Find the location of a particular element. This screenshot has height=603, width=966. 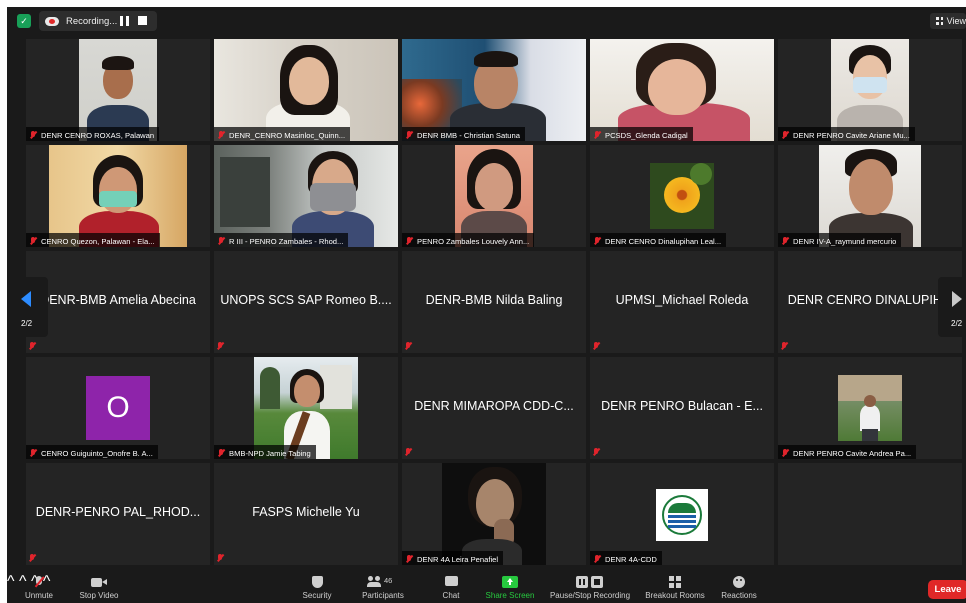

encryption-shield-icon: ✓ is located at coordinates (24, 21).